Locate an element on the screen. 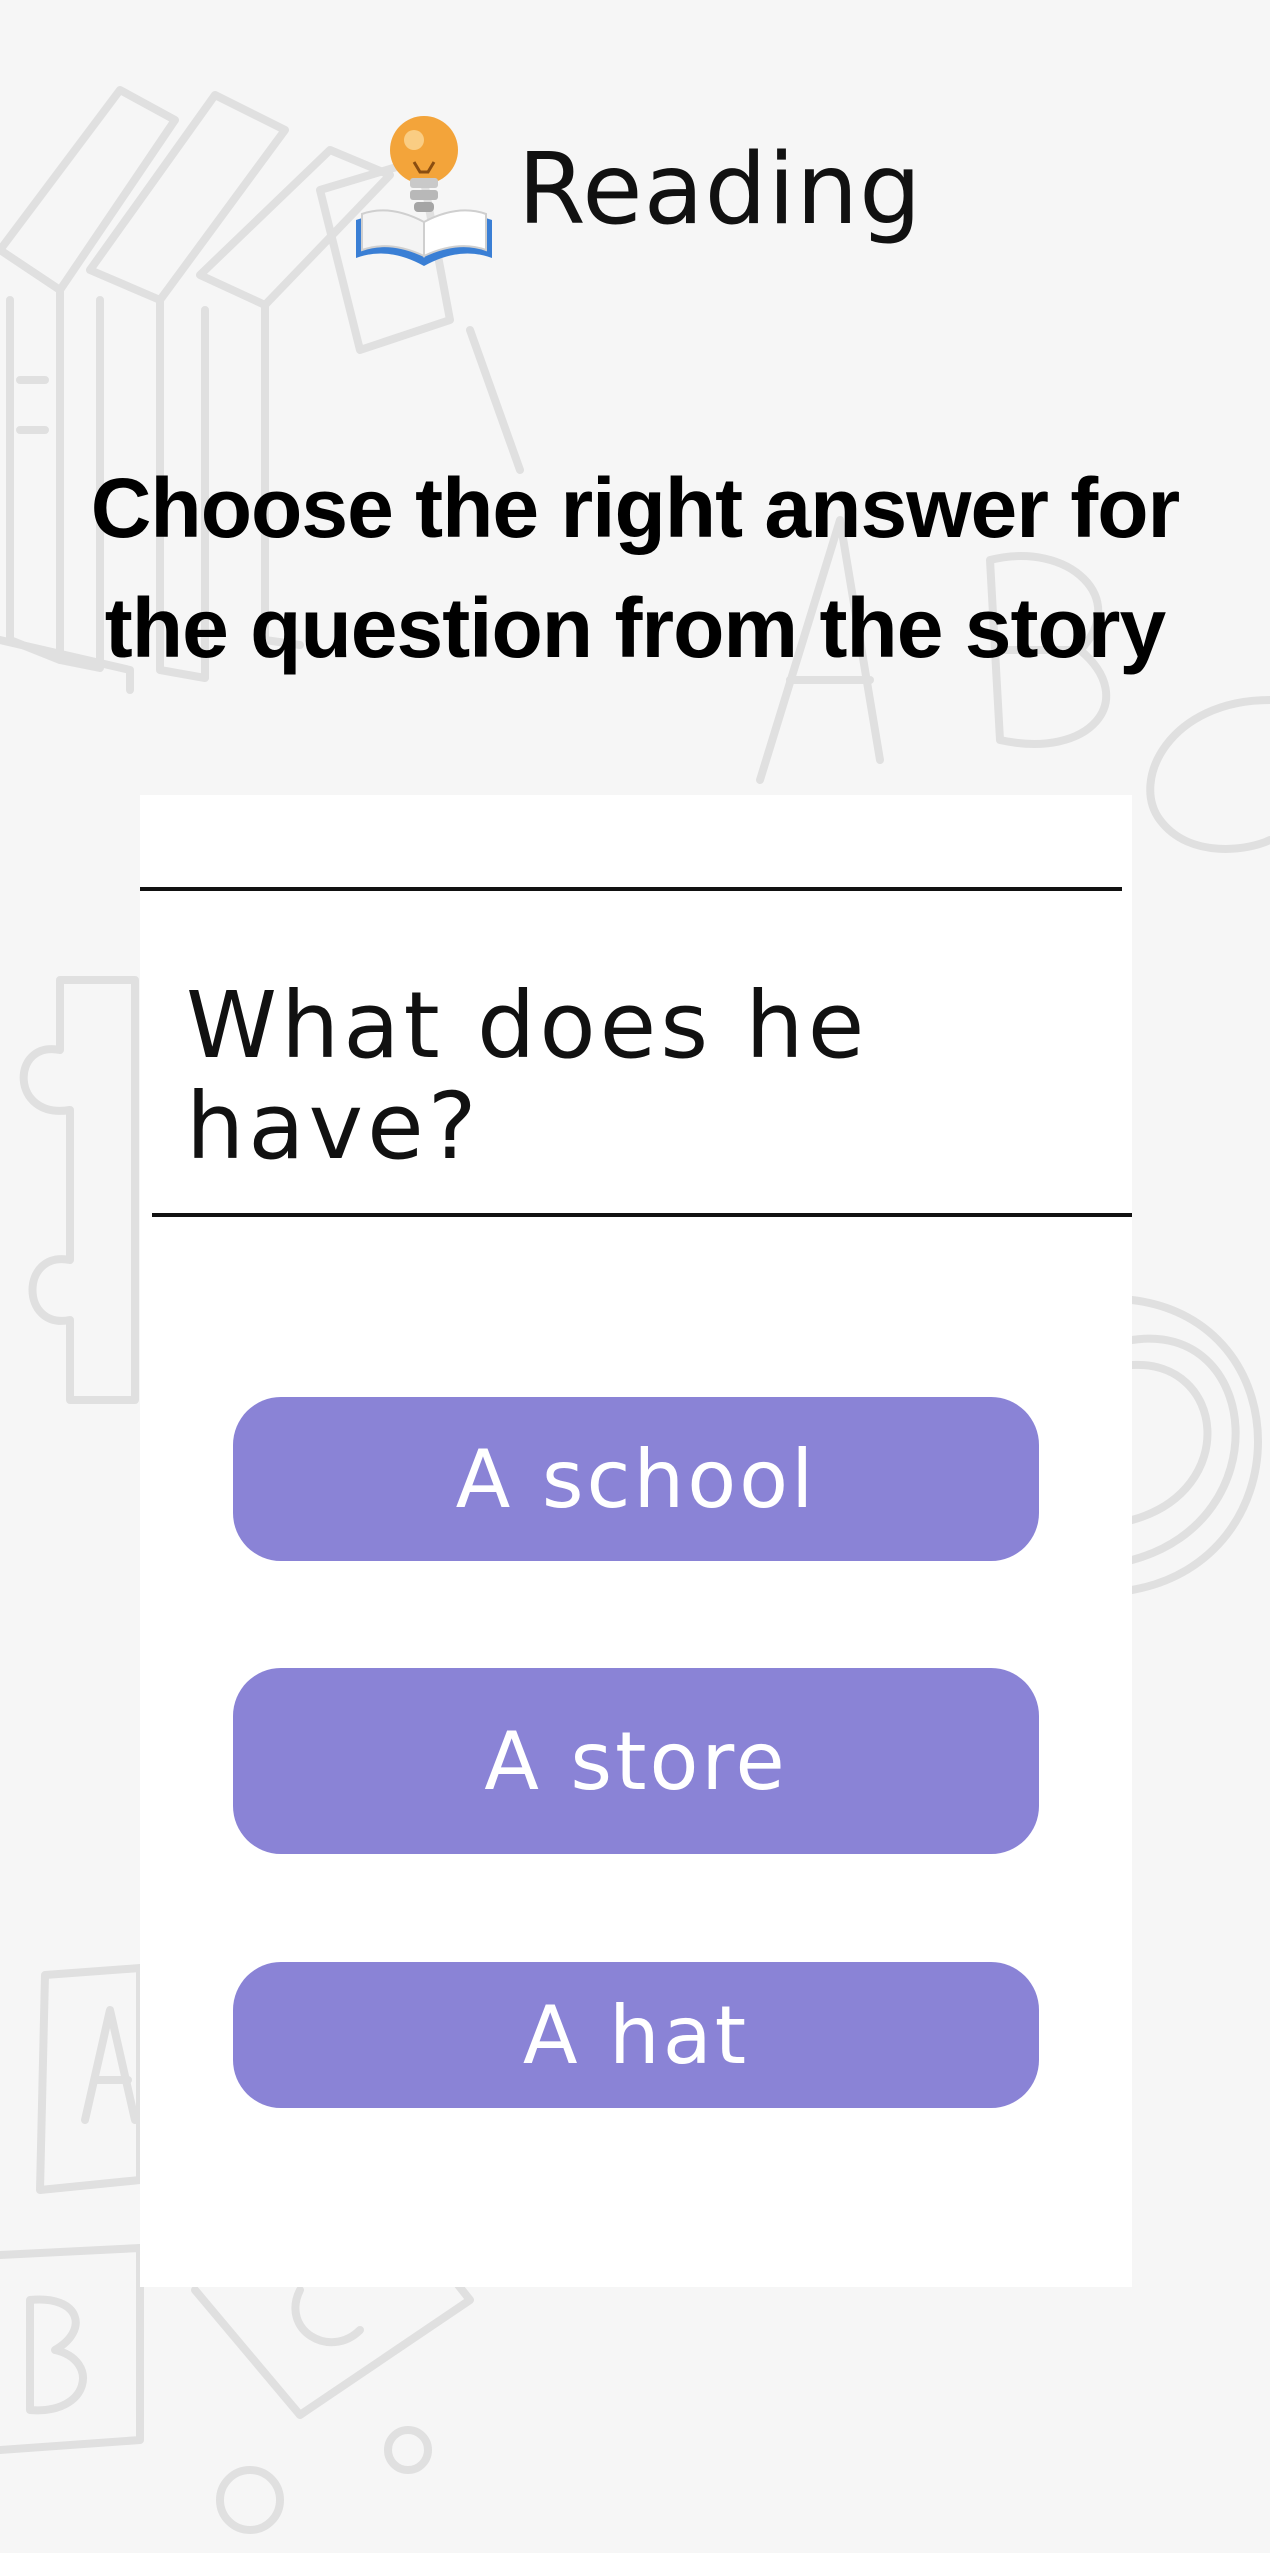 The image size is (1270, 2553). question-text: What does he have? is located at coordinates (527, 1076).